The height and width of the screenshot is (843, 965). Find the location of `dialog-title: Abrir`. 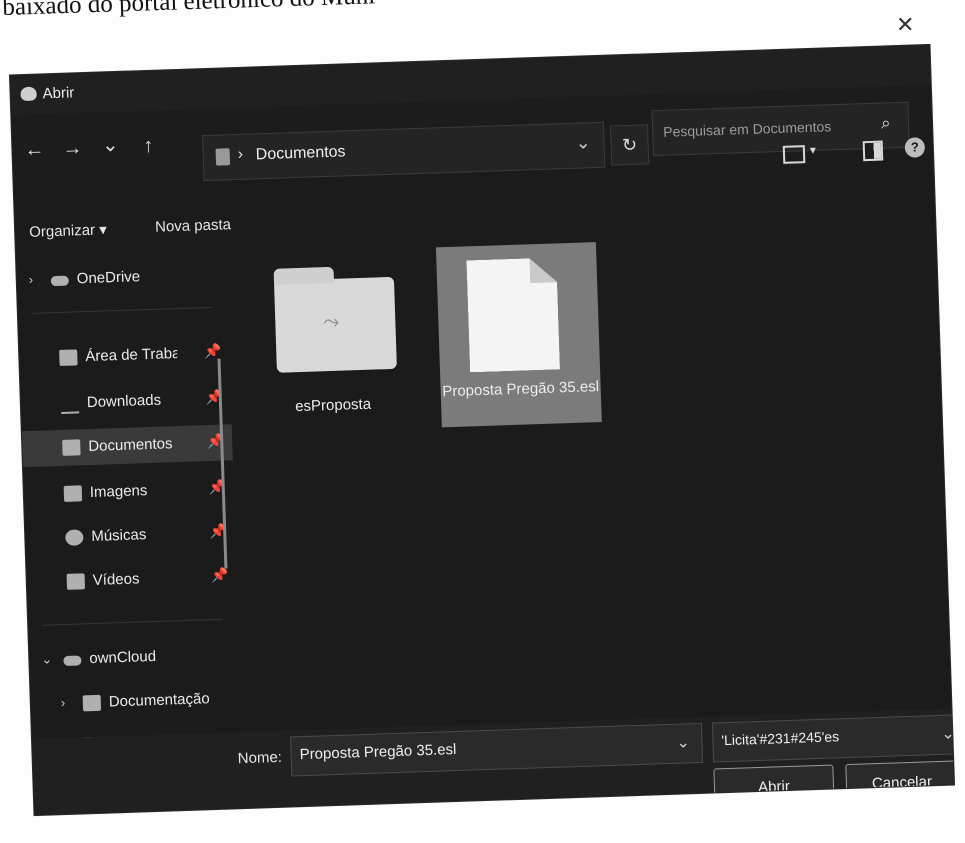

dialog-title: Abrir is located at coordinates (58, 93).